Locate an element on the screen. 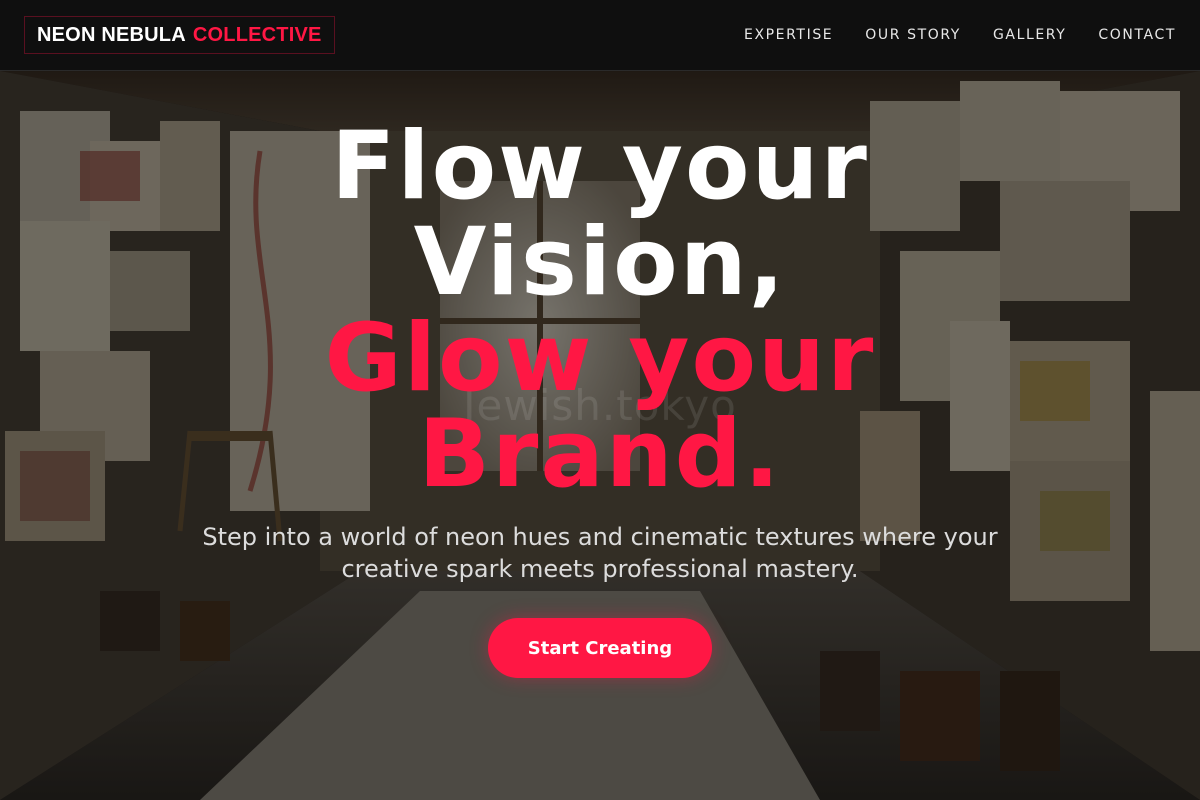  brand-logo: NEON NEBULA COLLECTIVE is located at coordinates (179, 35).